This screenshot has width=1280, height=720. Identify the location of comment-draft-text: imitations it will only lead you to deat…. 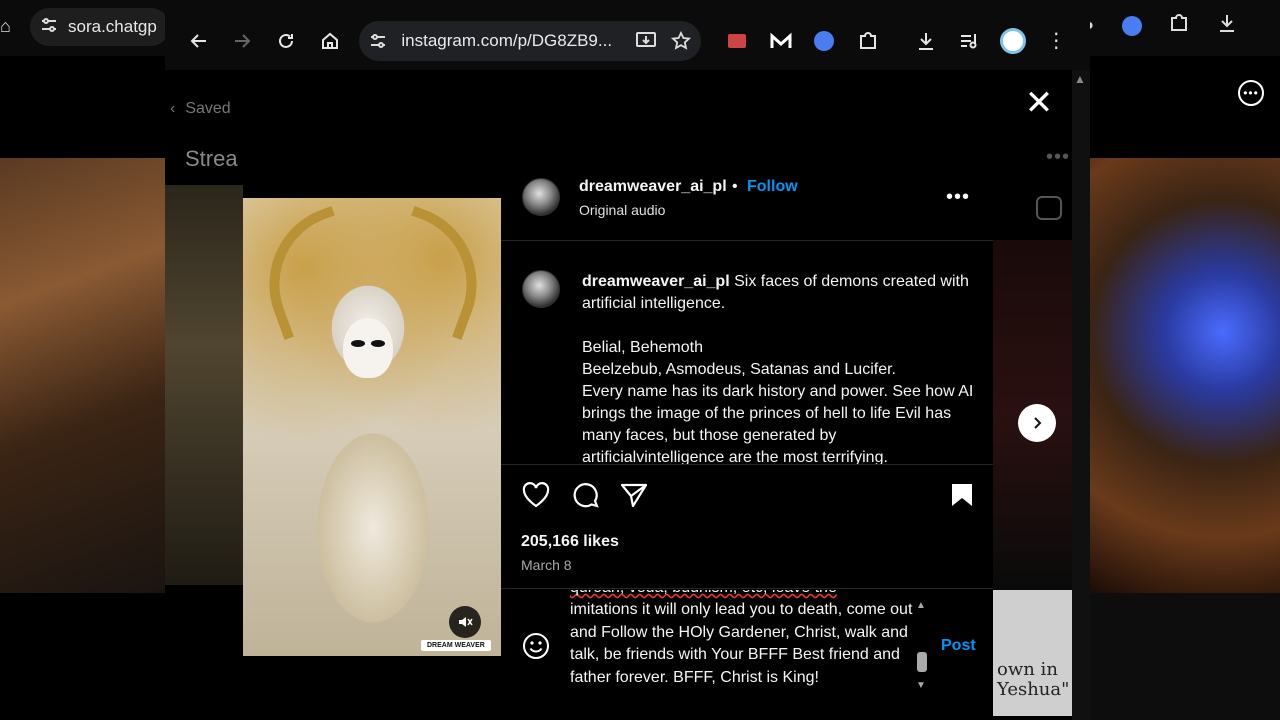
(741, 643).